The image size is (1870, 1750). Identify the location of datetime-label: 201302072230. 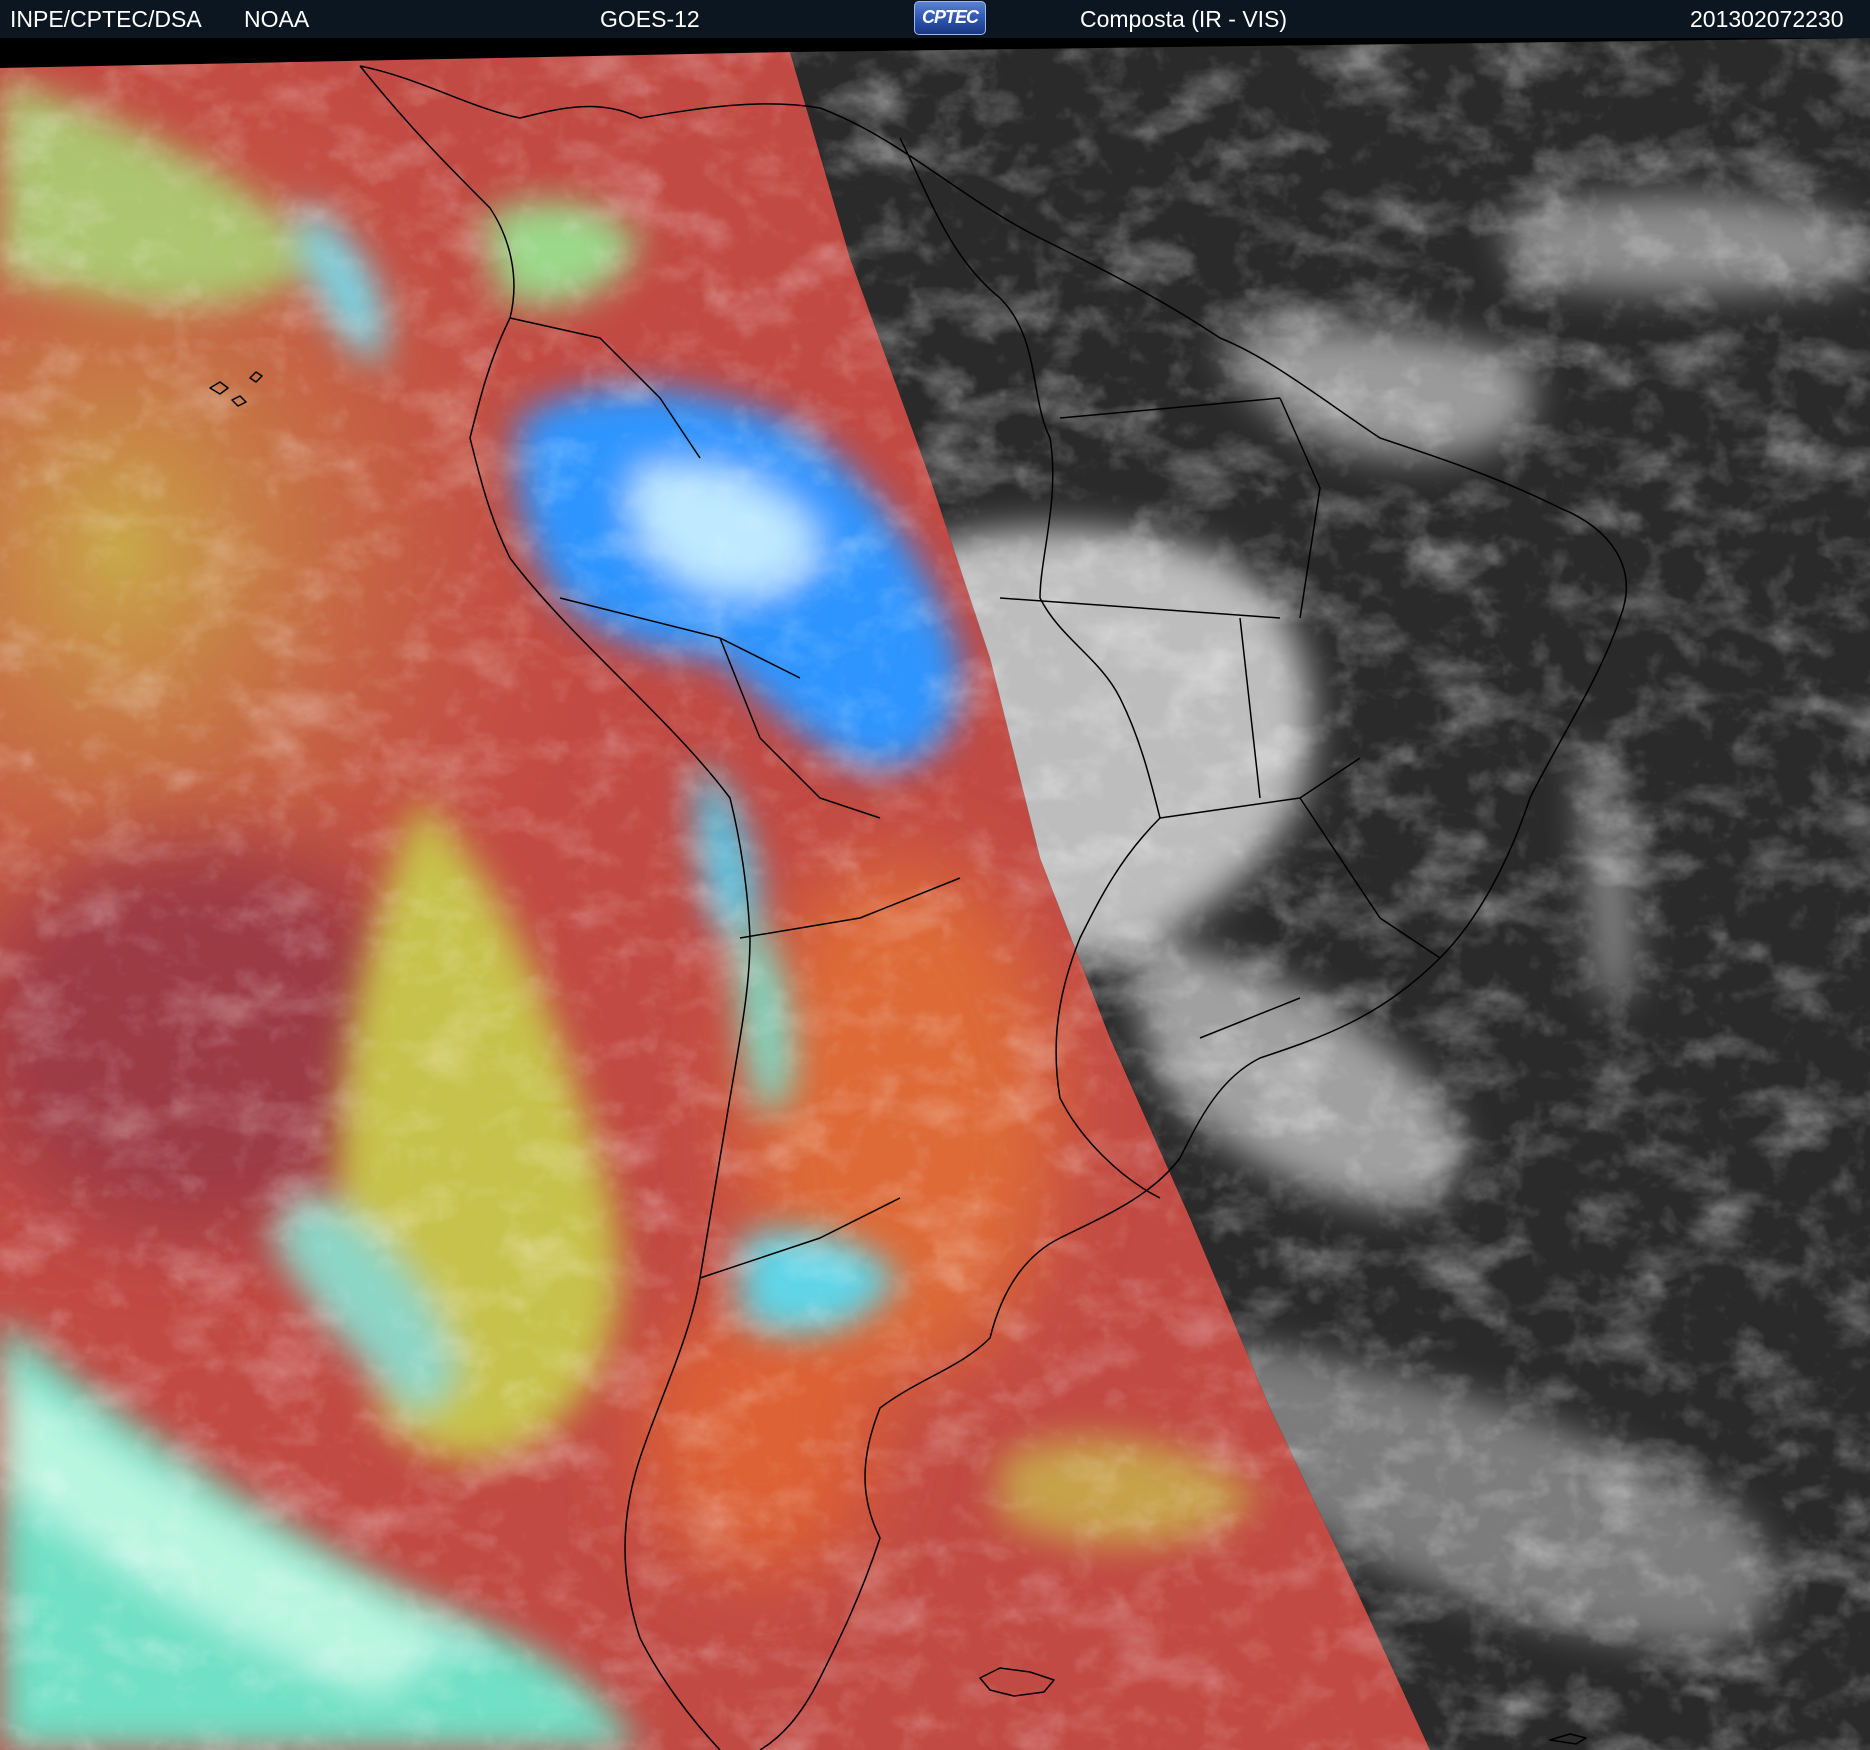
(1767, 19).